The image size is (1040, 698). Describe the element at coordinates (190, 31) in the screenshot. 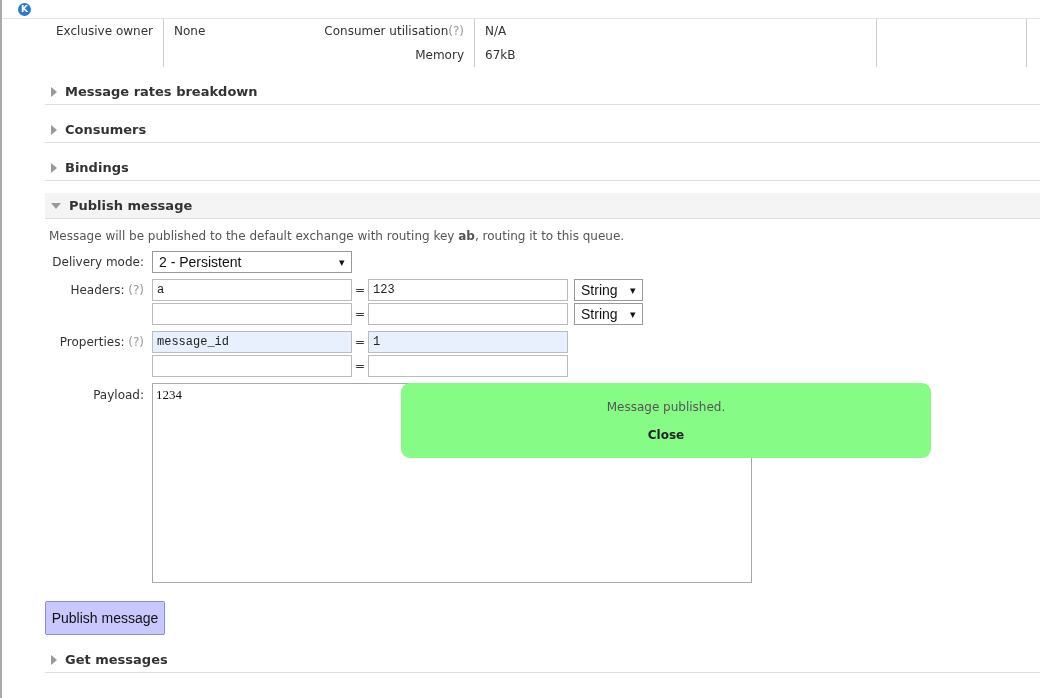

I see `field-value: None` at that location.